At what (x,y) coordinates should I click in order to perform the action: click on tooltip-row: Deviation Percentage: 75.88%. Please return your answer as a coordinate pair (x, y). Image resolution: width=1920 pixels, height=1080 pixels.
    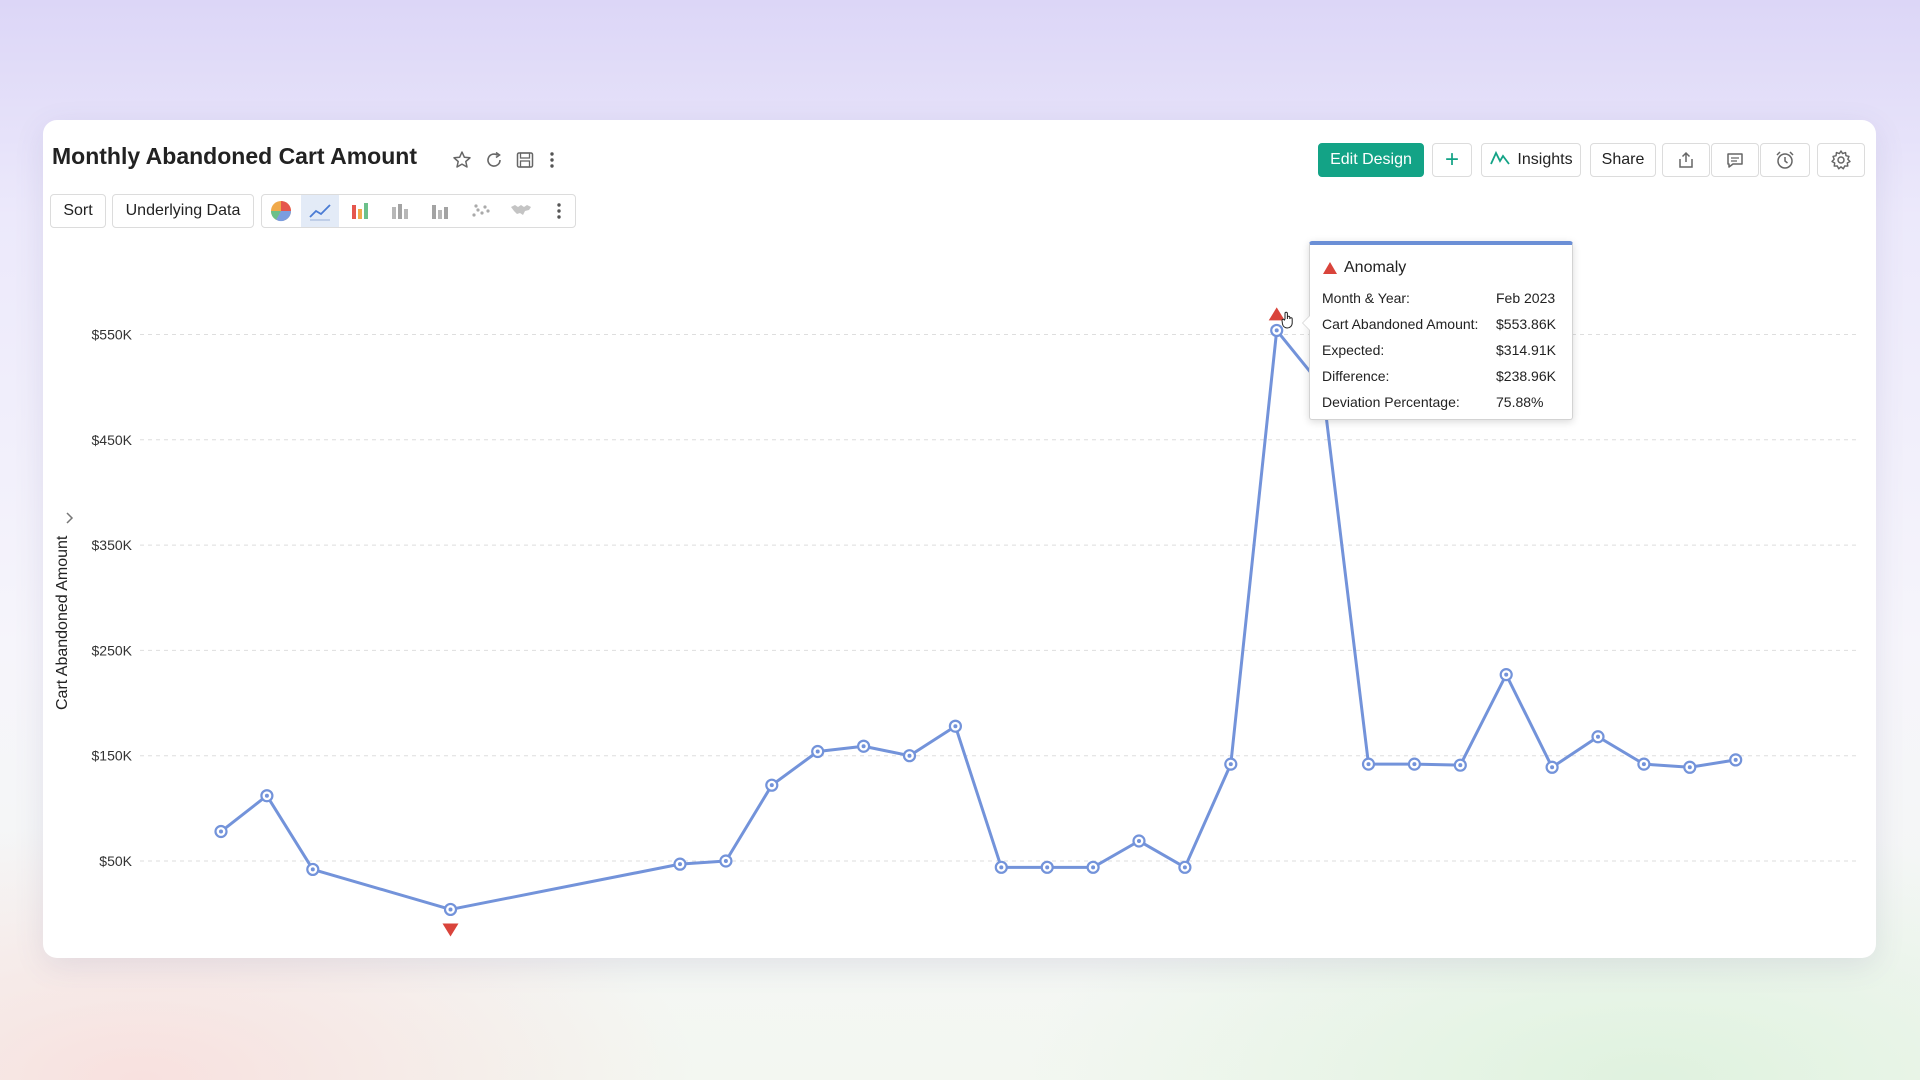
    Looking at the image, I should click on (1432, 404).